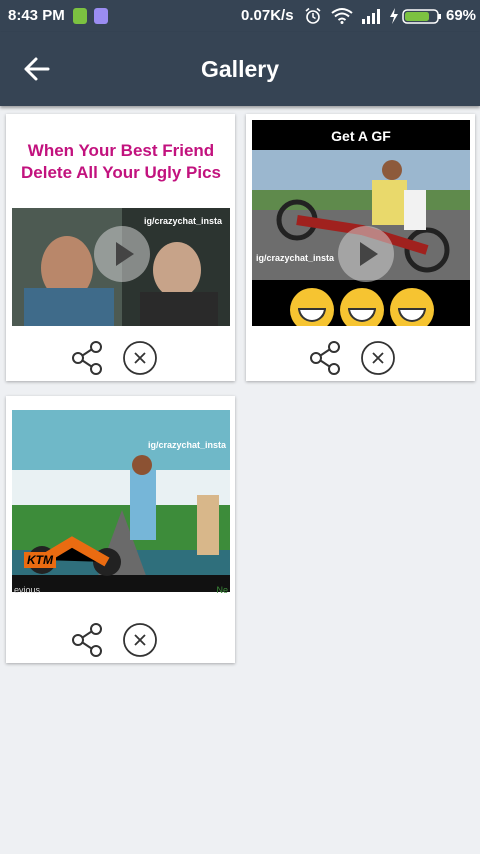  What do you see at coordinates (121, 505) in the screenshot?
I see `video-thumbnail: ig/crazychat_insta KTM evious Ne` at bounding box center [121, 505].